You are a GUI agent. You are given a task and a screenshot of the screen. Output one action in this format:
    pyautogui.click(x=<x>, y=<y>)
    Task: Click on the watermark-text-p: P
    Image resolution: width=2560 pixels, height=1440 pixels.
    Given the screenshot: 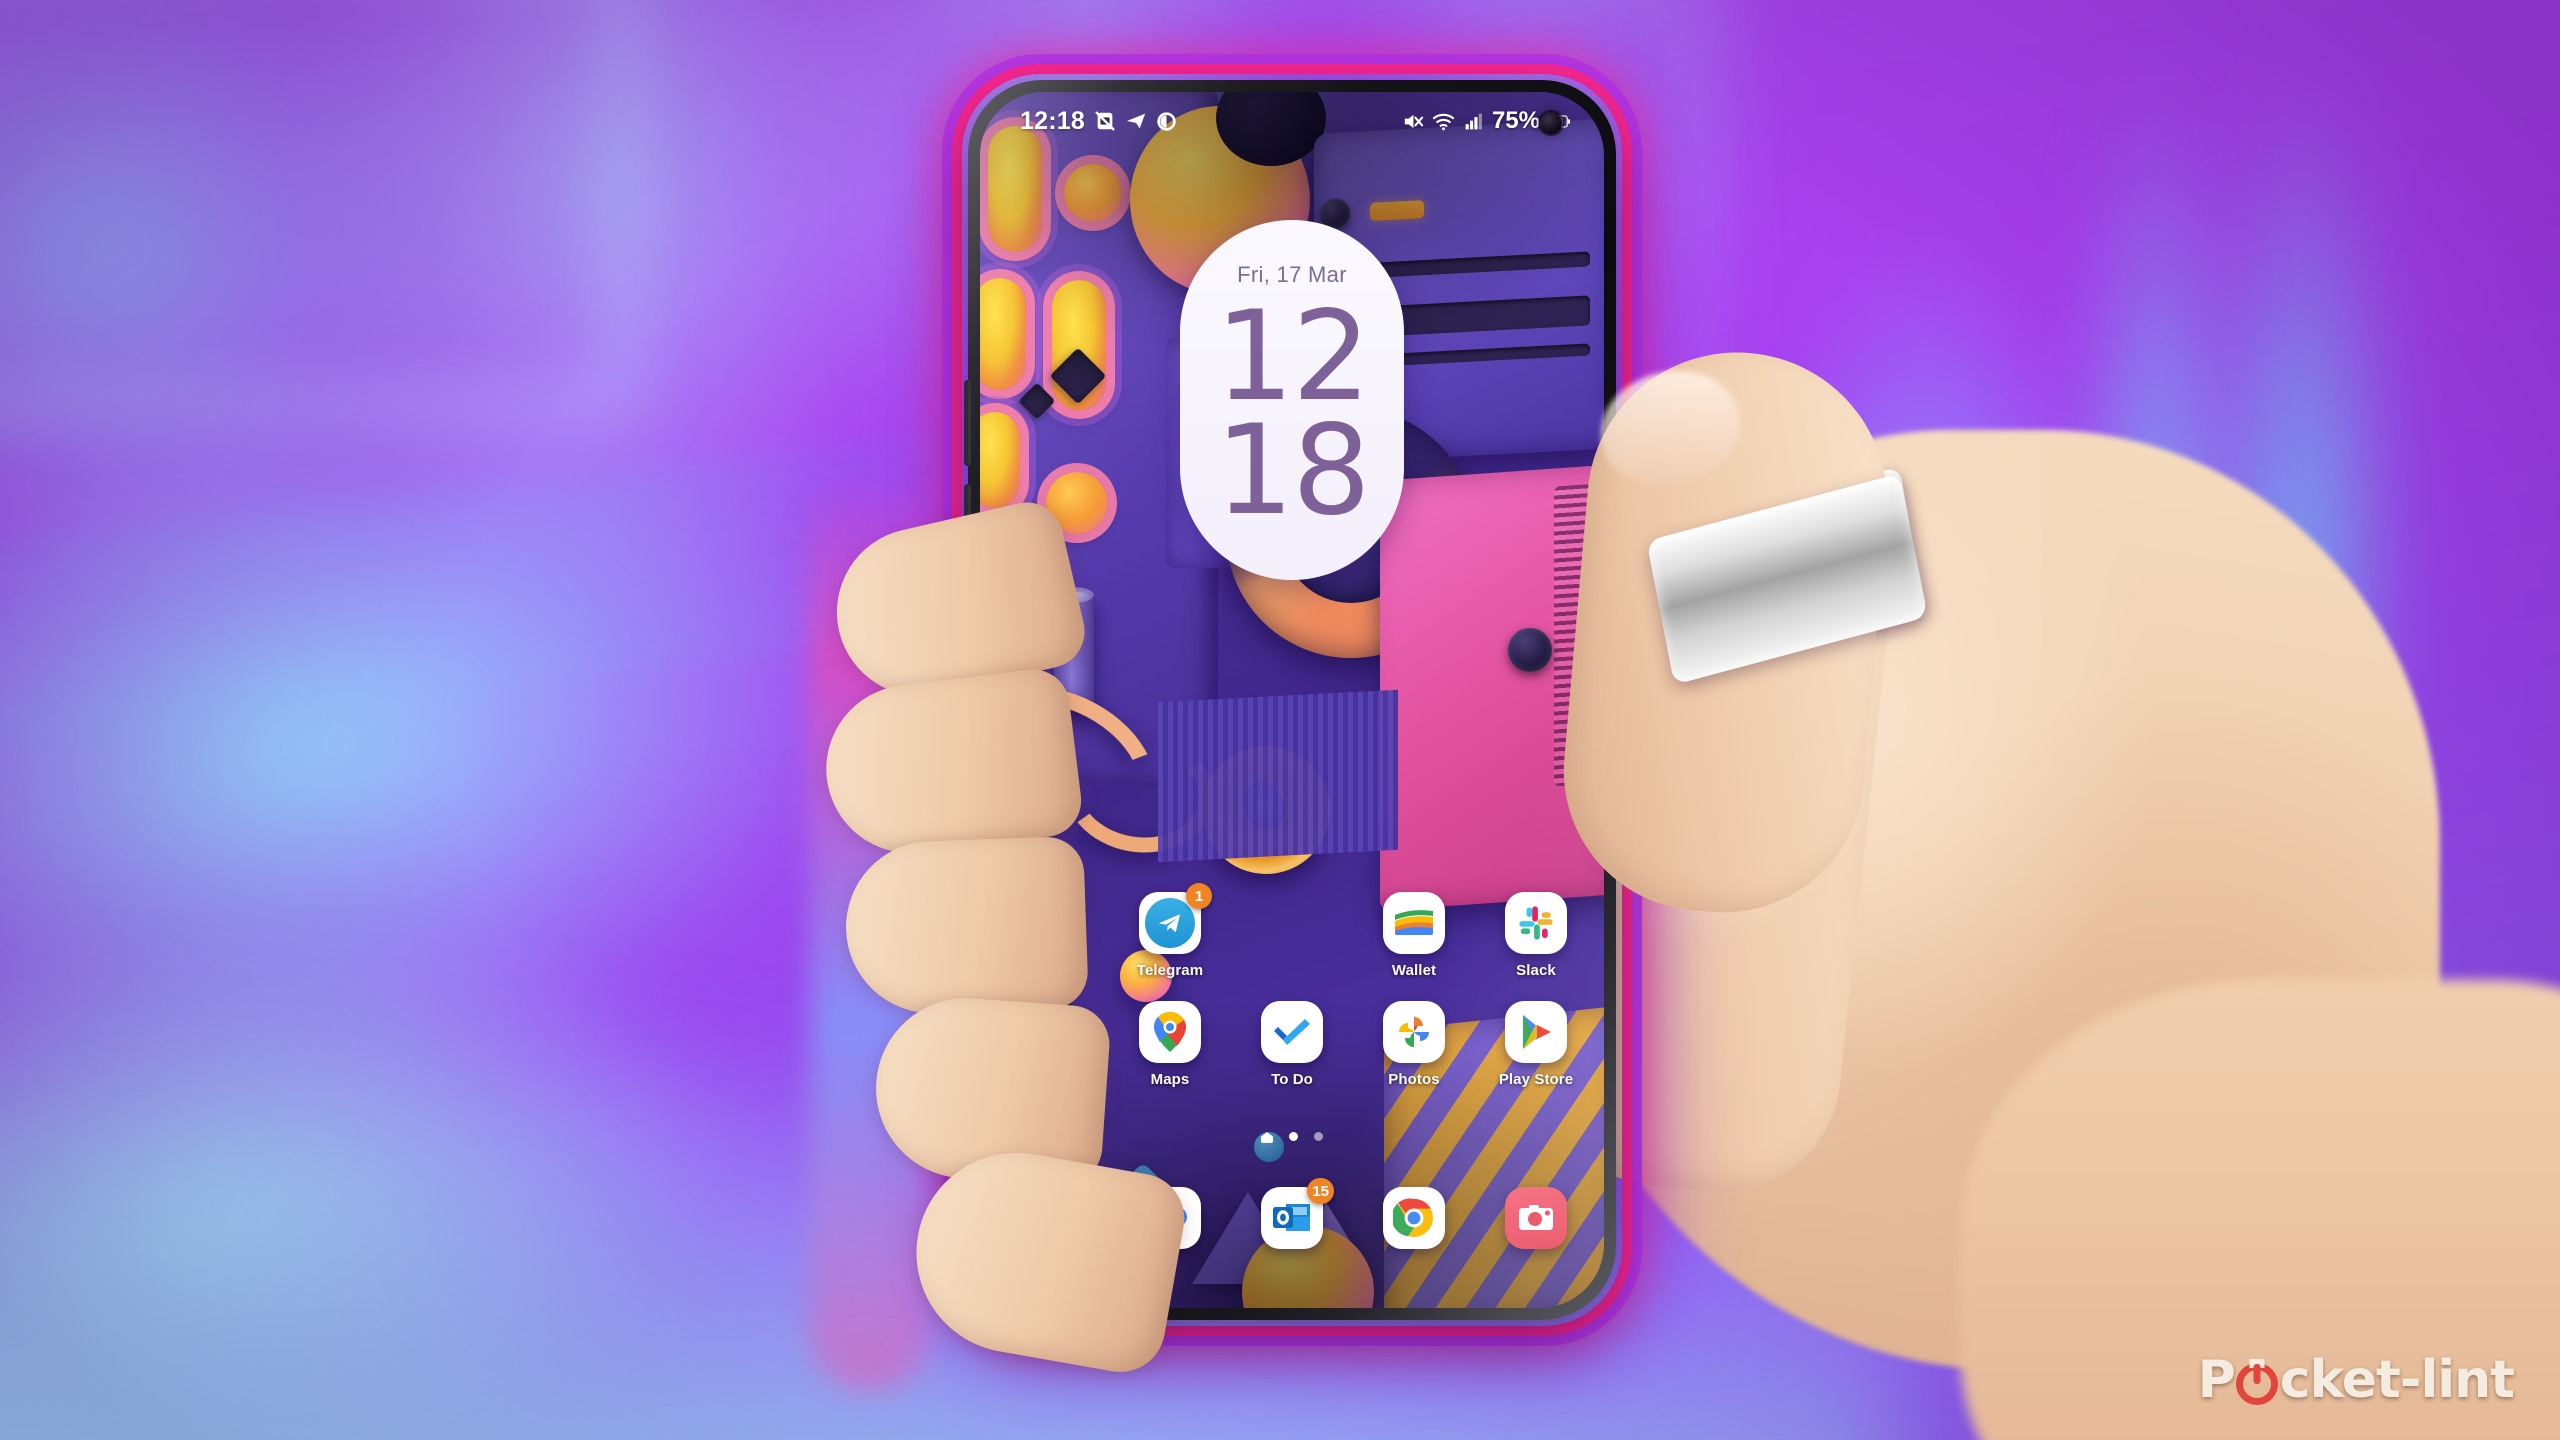 What is the action you would take?
    pyautogui.click(x=2216, y=1380)
    